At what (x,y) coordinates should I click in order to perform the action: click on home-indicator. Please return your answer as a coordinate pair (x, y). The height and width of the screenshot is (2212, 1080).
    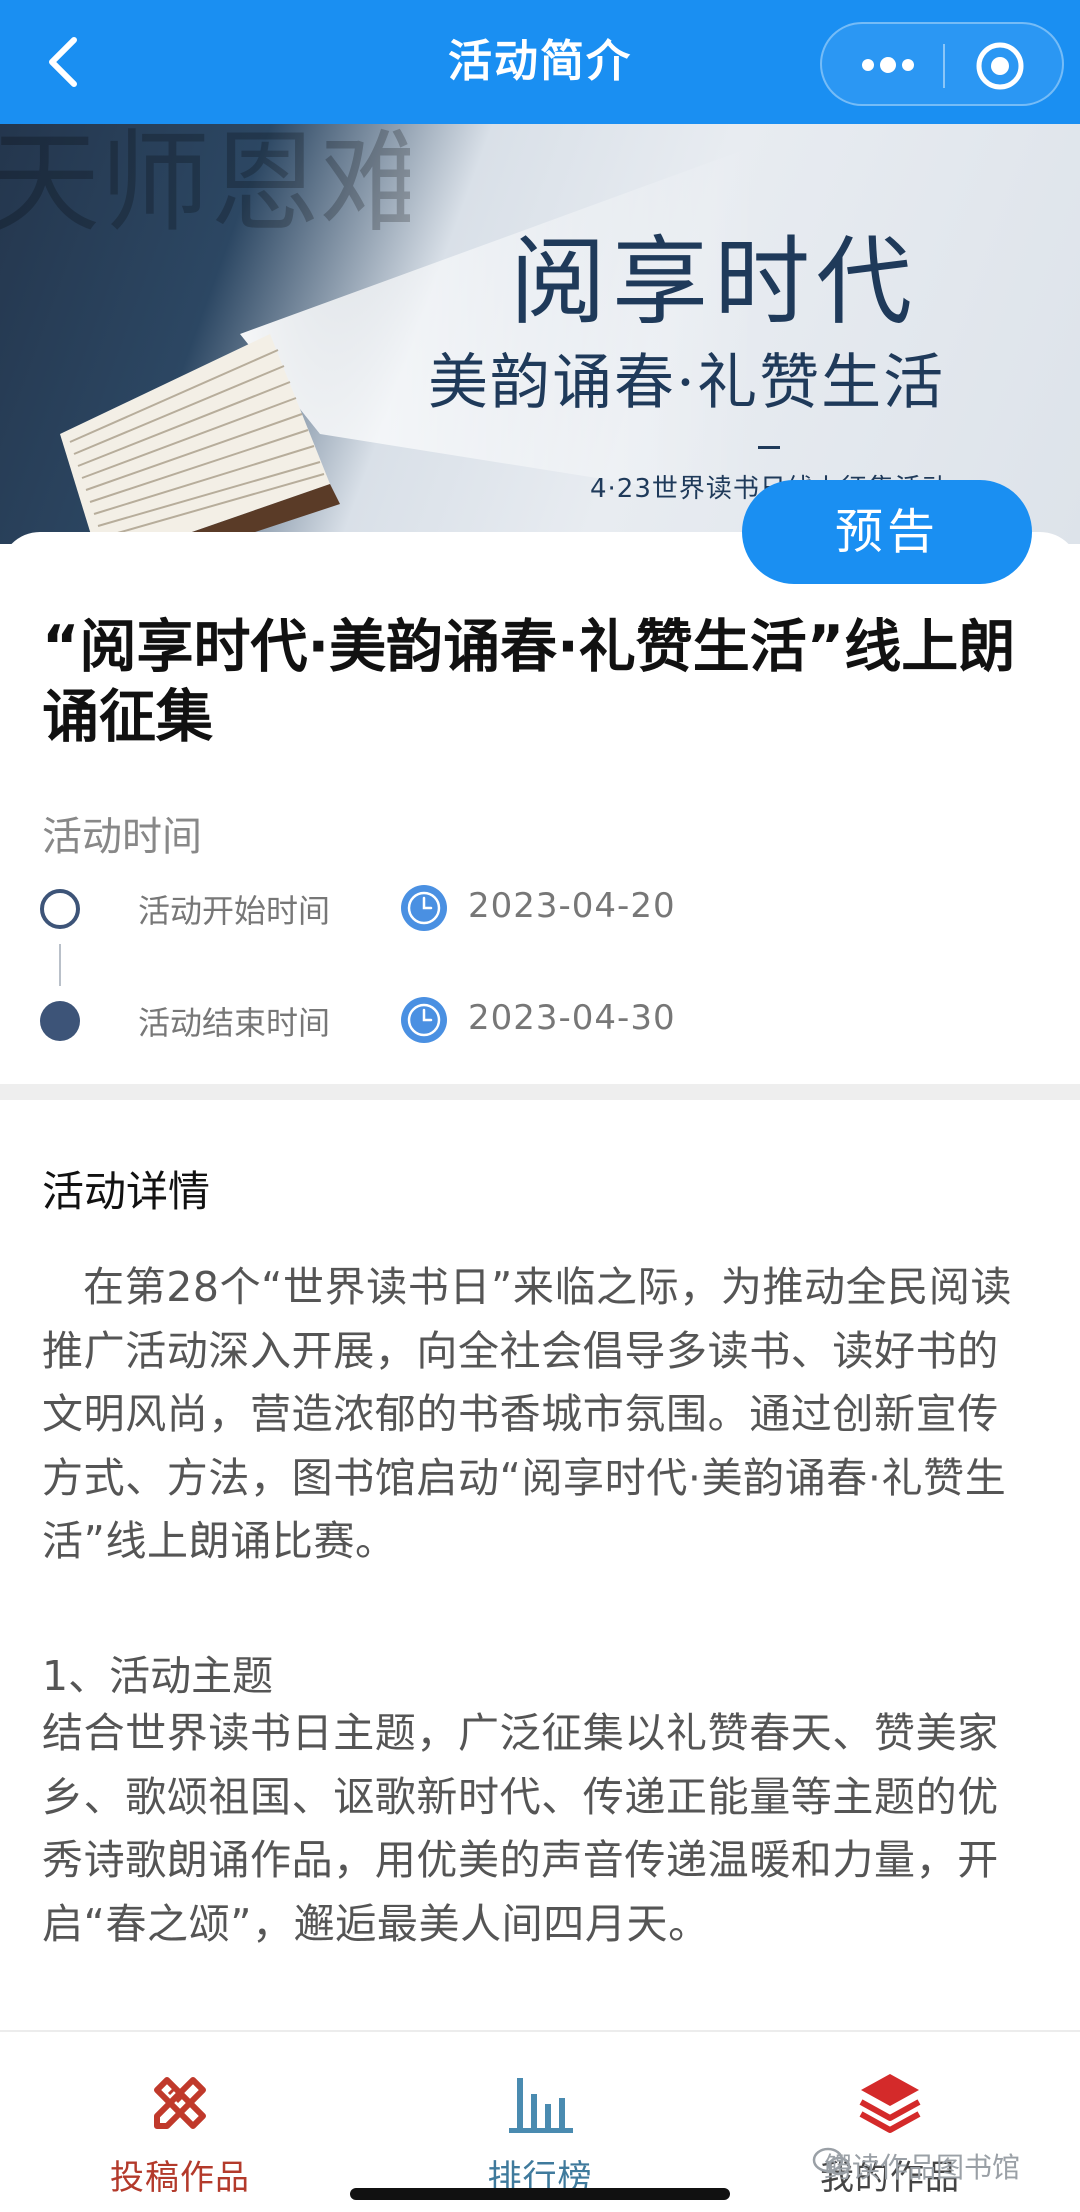
    Looking at the image, I should click on (540, 2194).